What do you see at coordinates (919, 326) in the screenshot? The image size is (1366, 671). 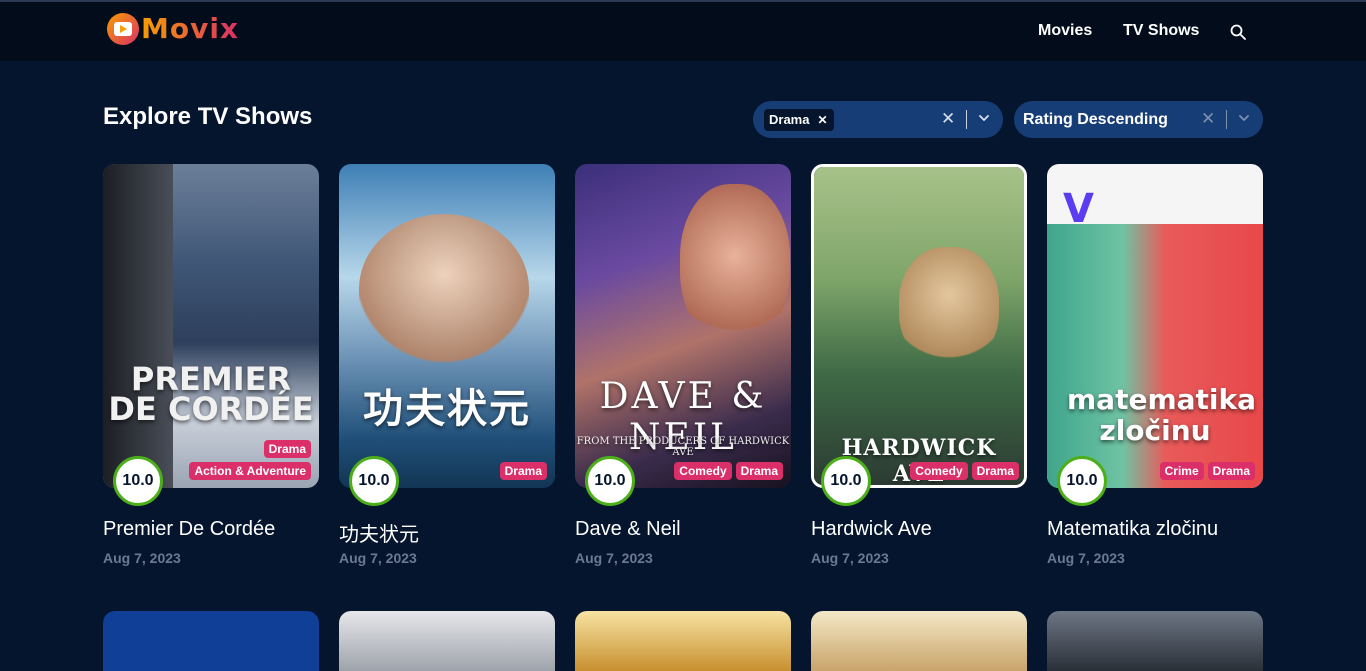 I see `show-poster: HARDWICK AVE Comedy Drama` at bounding box center [919, 326].